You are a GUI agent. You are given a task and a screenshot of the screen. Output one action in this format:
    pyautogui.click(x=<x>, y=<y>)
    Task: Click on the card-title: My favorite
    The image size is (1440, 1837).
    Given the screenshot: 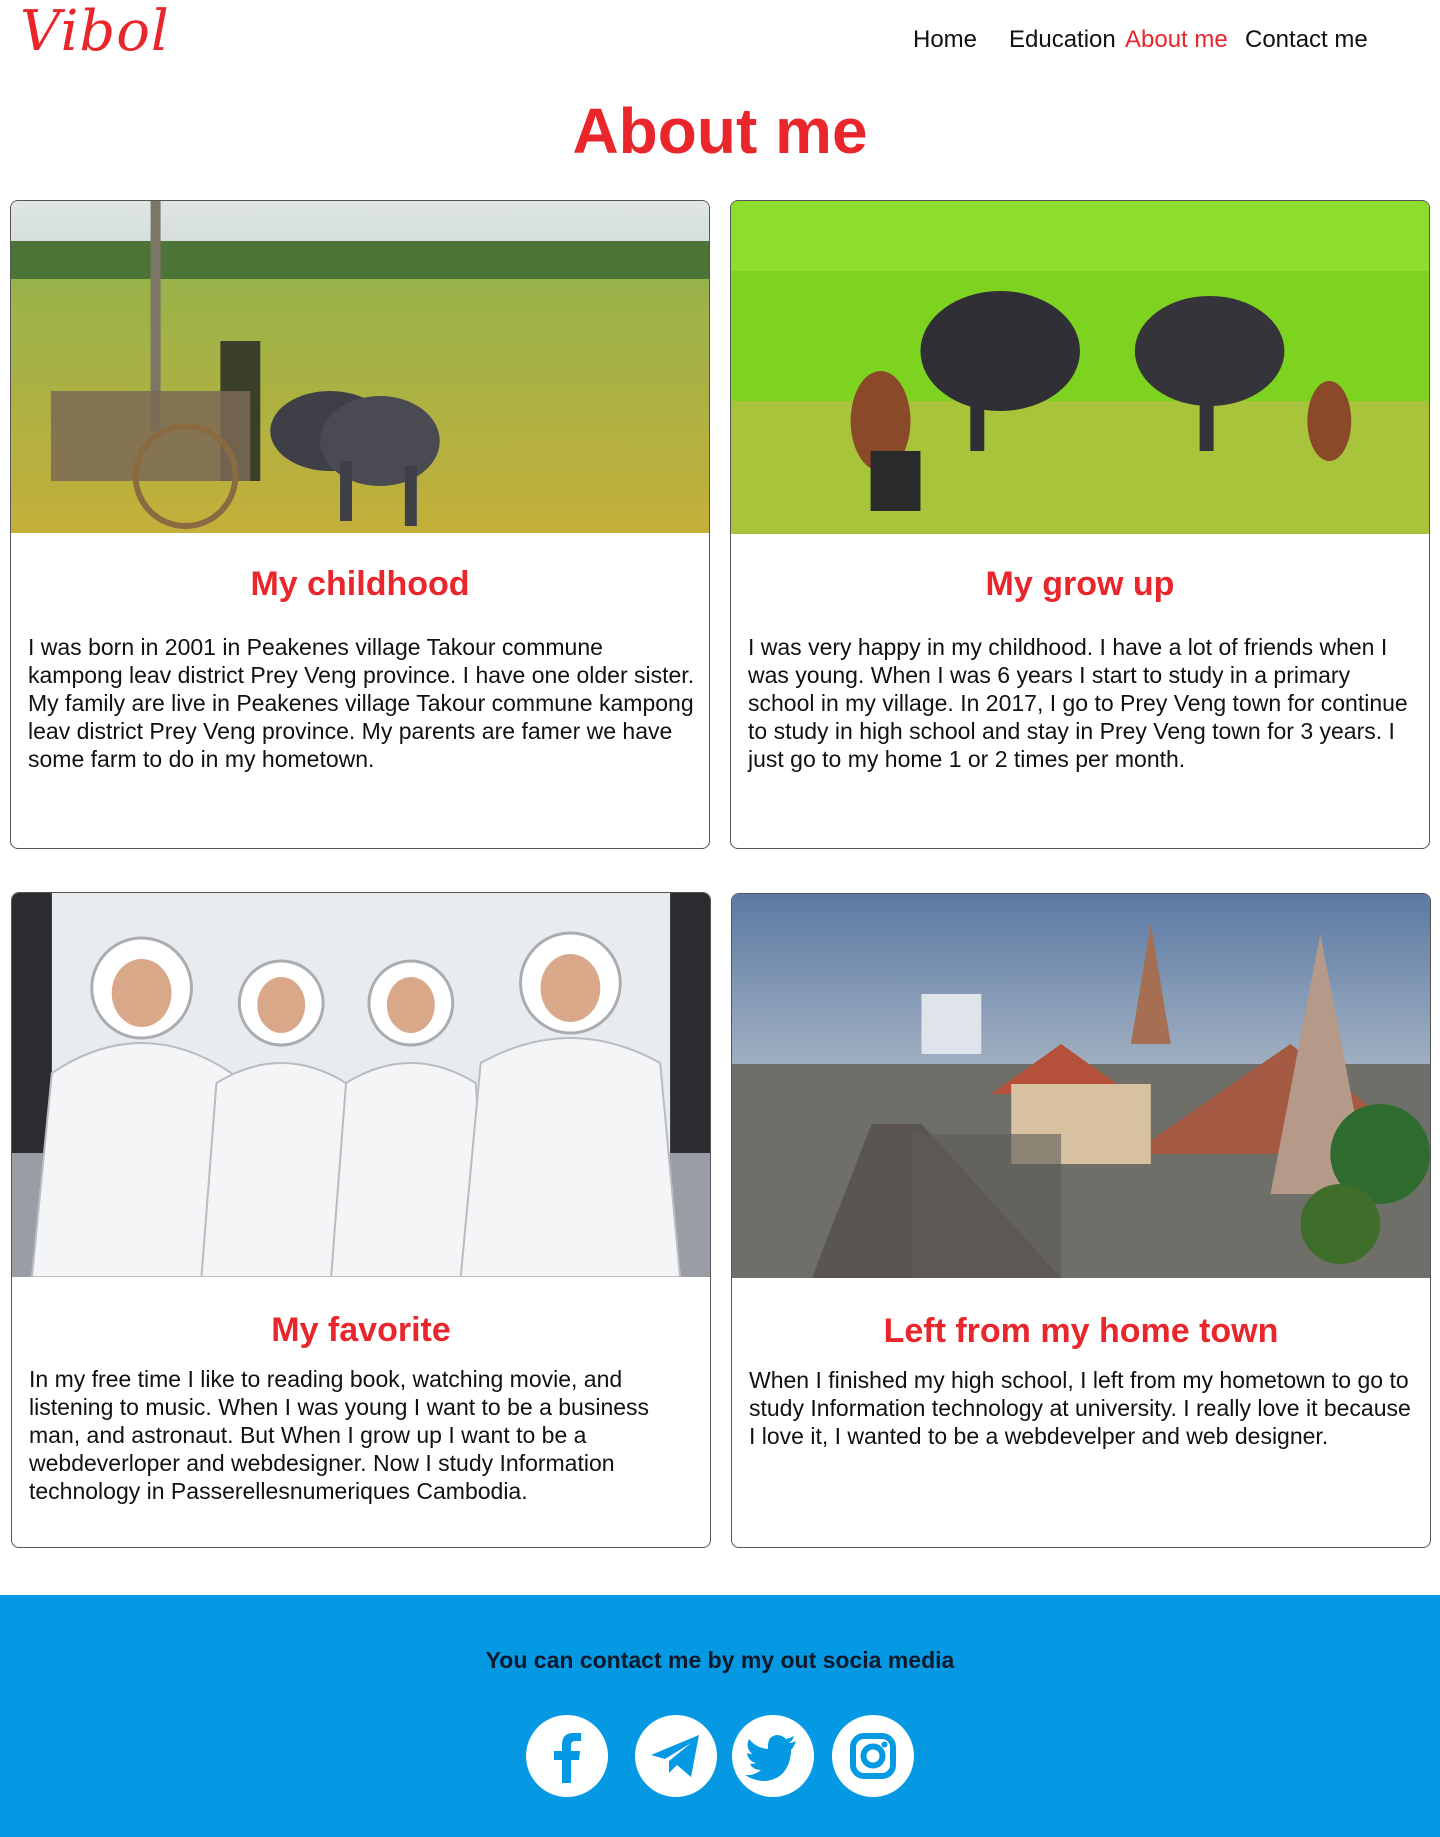 What is the action you would take?
    pyautogui.click(x=361, y=1330)
    